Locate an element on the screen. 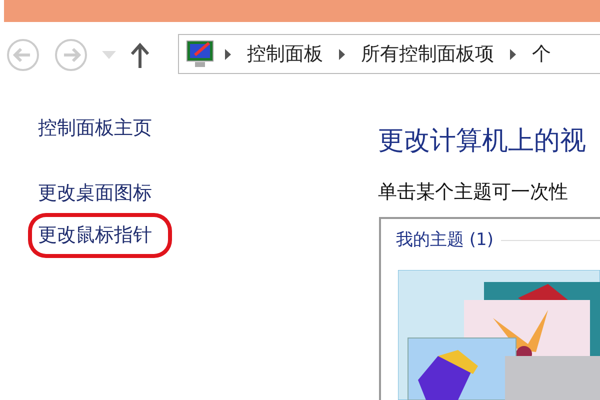 The height and width of the screenshot is (400, 600). up-arrow-icon is located at coordinates (140, 55).